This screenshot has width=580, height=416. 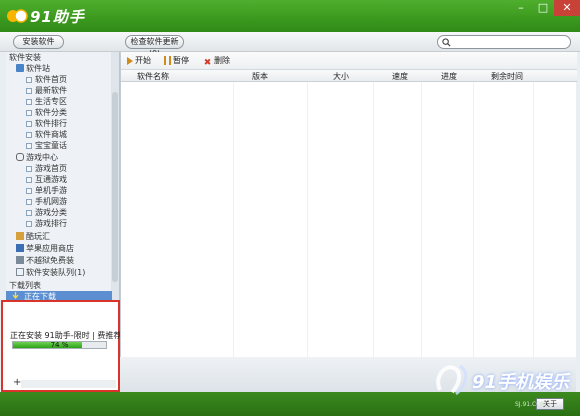 I want to click on gamepad-icon, so click(x=20, y=157).